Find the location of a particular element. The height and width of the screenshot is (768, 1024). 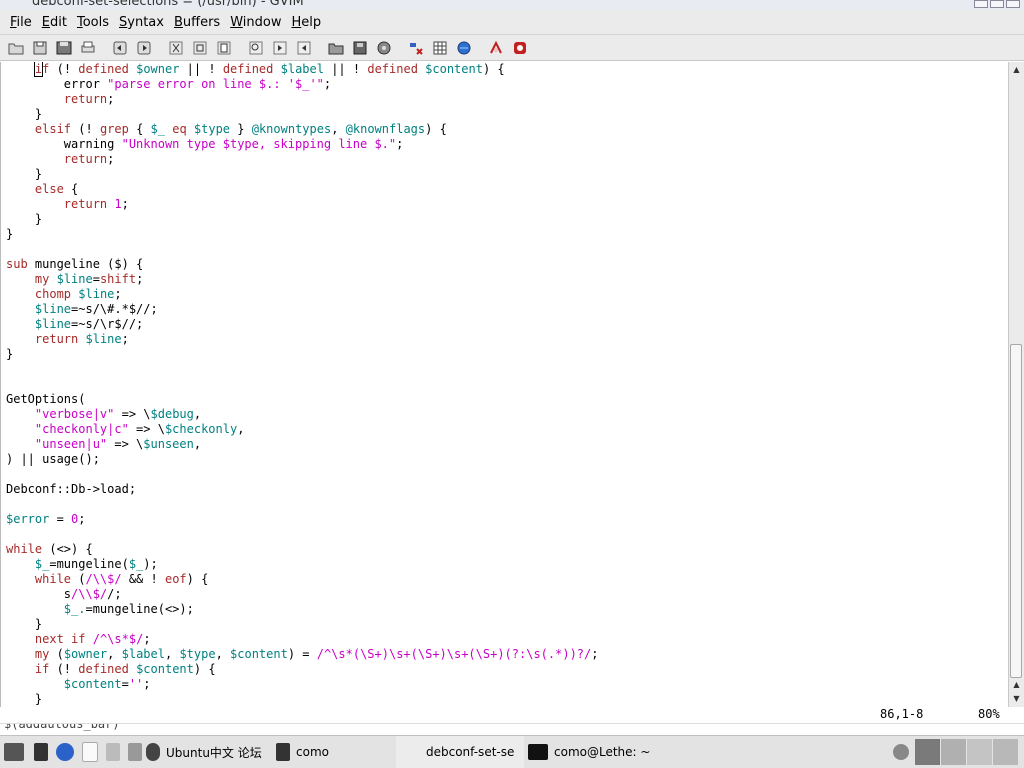

menu-buffers: Buffers is located at coordinates (197, 22).